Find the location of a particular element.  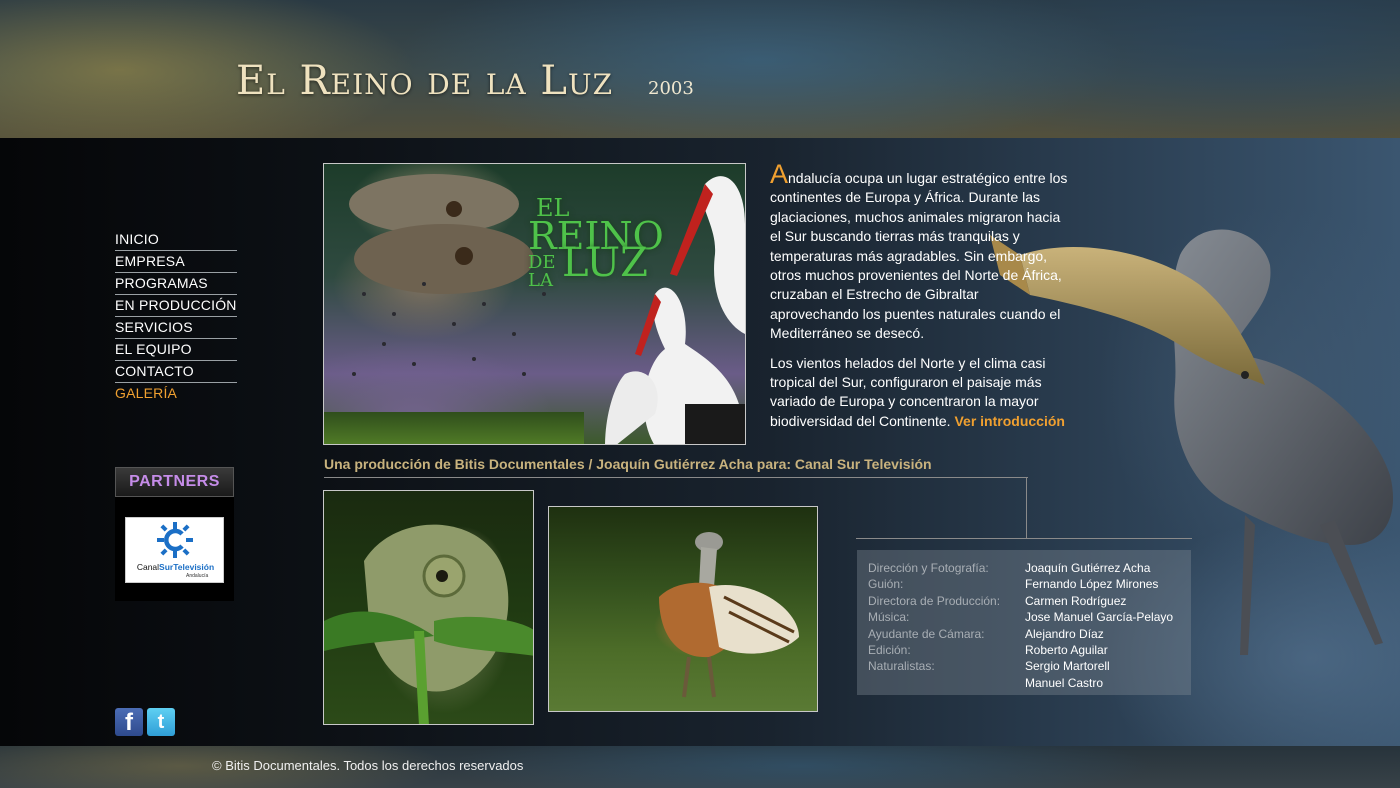

partners-label: PARTNERS is located at coordinates (174, 482).